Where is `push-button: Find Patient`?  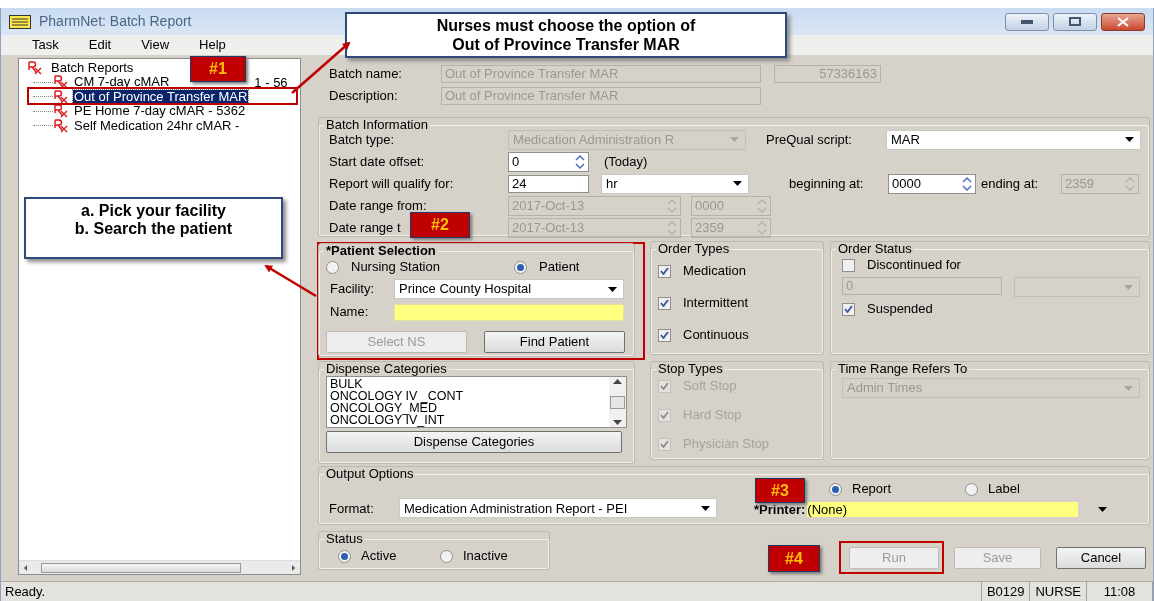 push-button: Find Patient is located at coordinates (554, 342).